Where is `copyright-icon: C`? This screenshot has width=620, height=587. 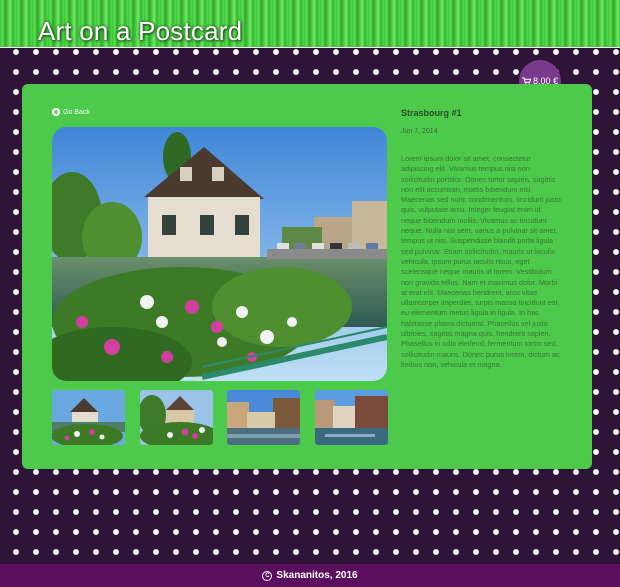 copyright-icon: C is located at coordinates (267, 575).